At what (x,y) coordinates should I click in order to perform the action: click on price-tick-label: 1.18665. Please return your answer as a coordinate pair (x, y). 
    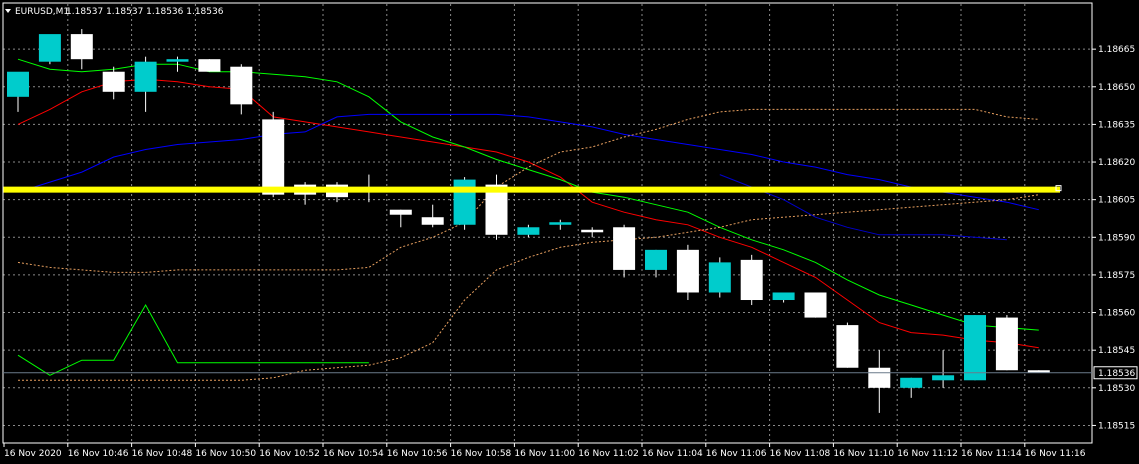
    Looking at the image, I should click on (1116, 50).